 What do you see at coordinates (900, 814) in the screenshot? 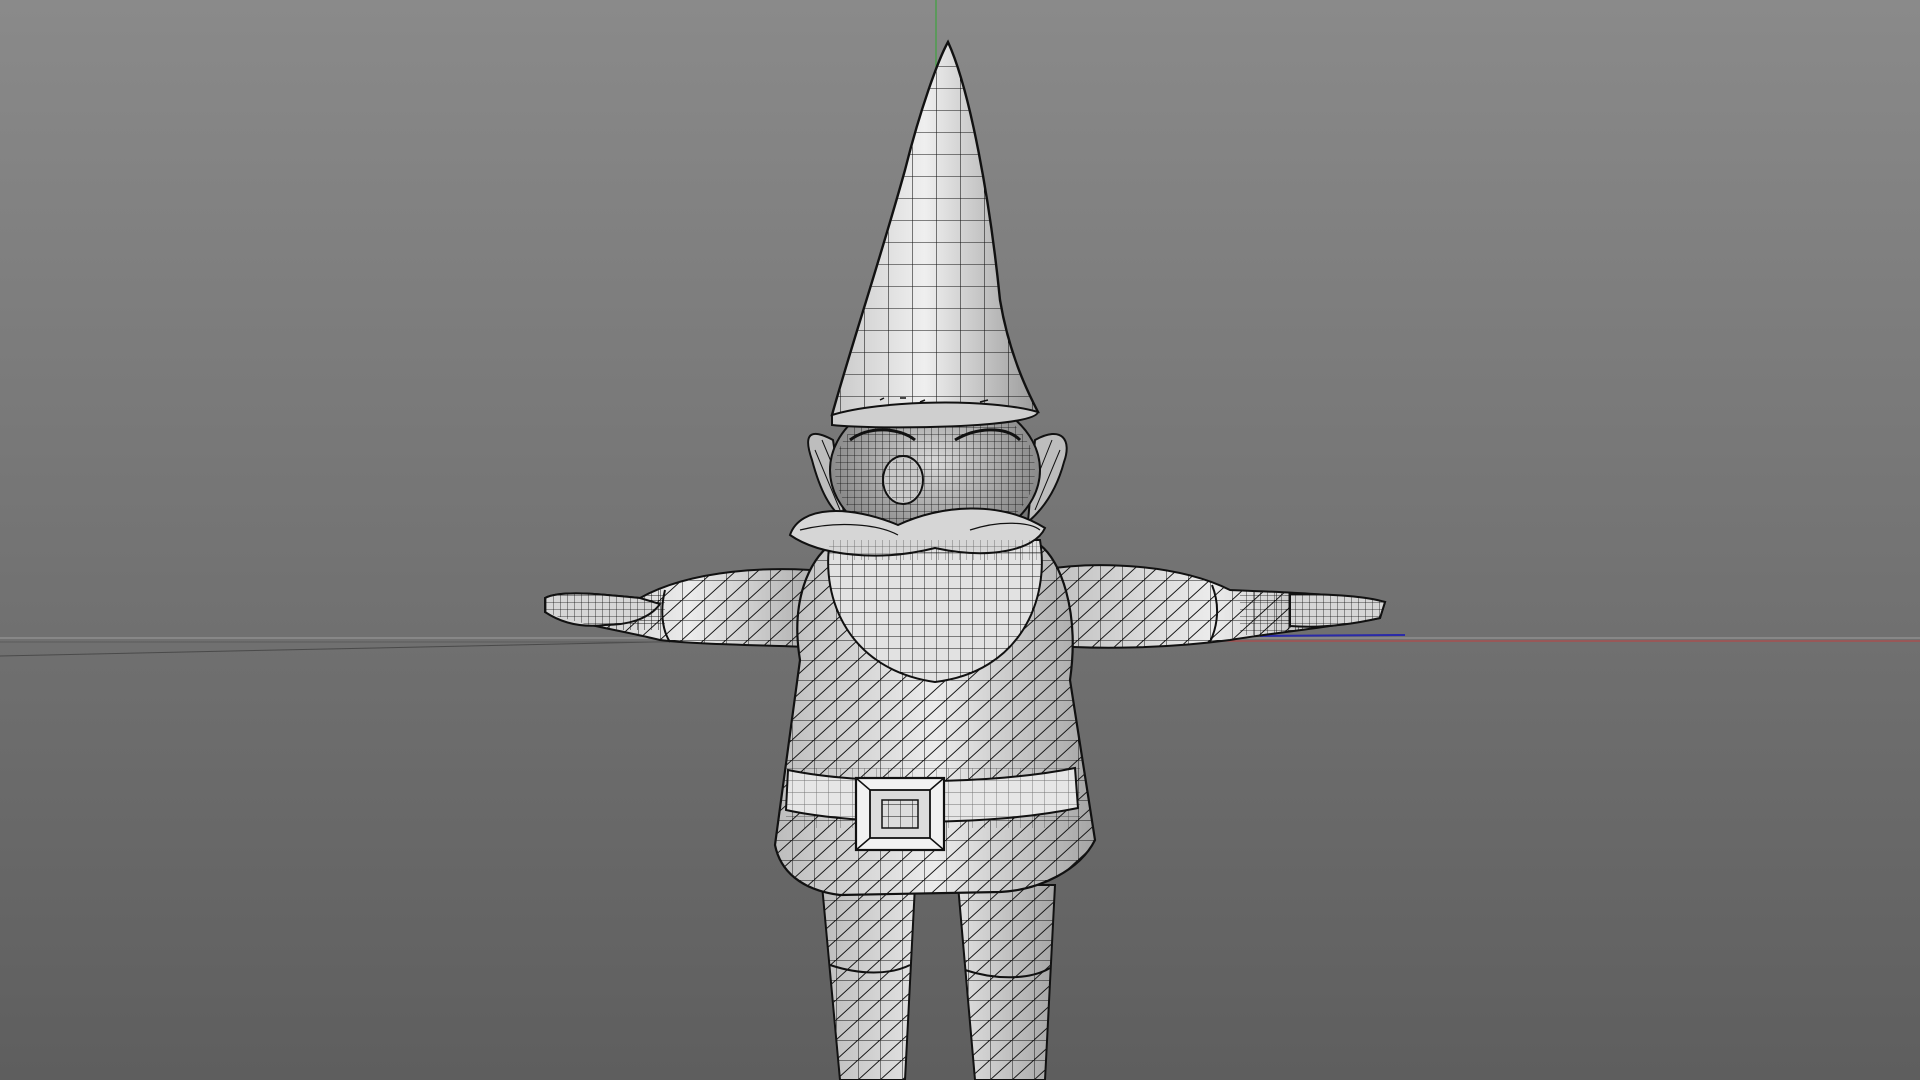
I see `mesh-belt-buckle` at bounding box center [900, 814].